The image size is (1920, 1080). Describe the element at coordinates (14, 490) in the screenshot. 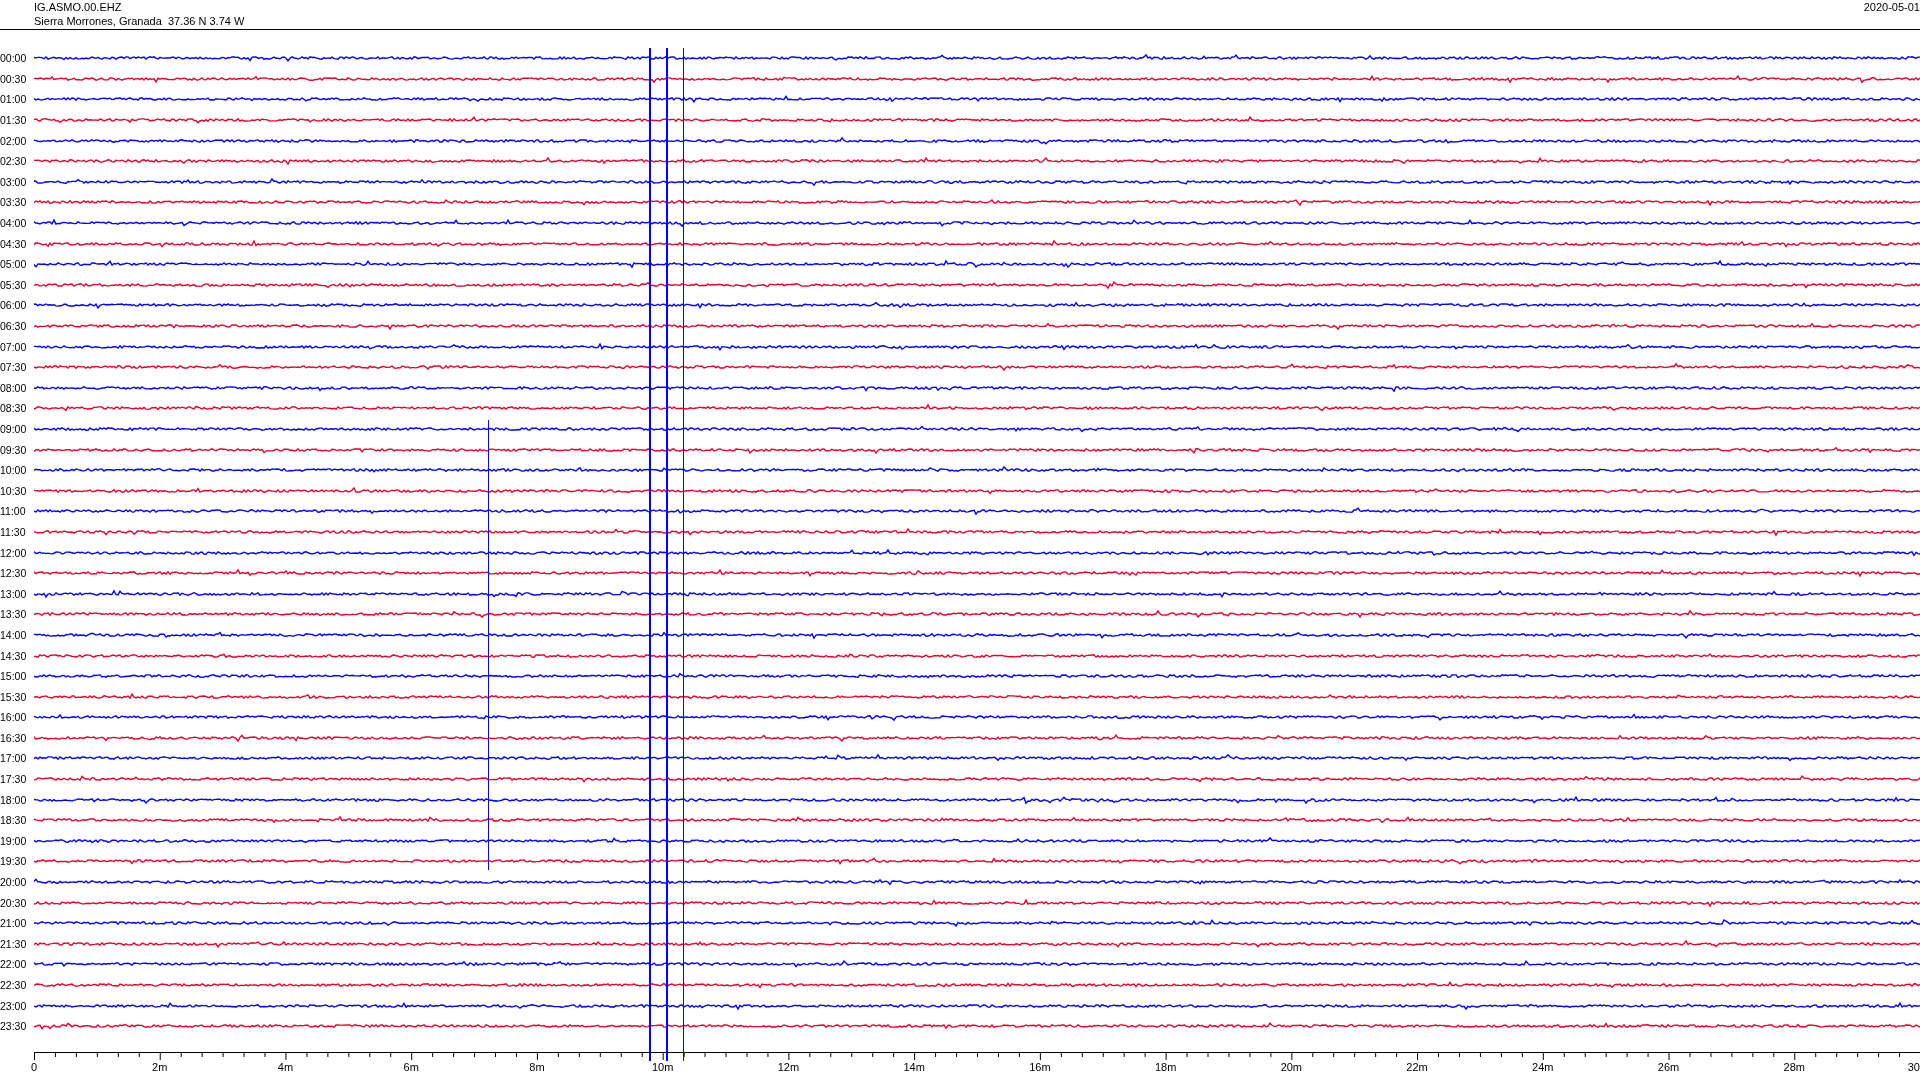

I see `time-label: 10:30` at that location.